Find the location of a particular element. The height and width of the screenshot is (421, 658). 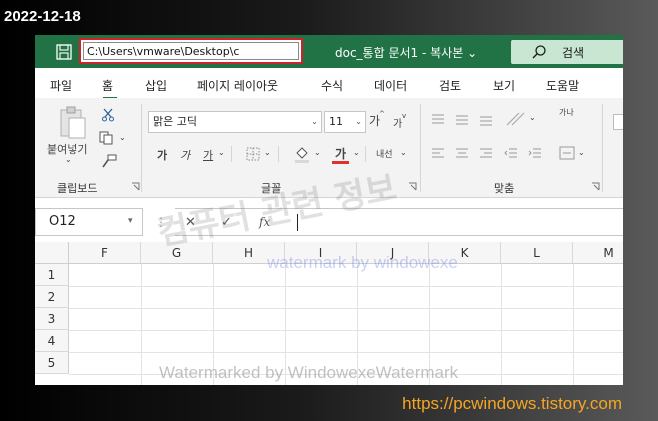

wrap-text-button: 가나 is located at coordinates (567, 112).